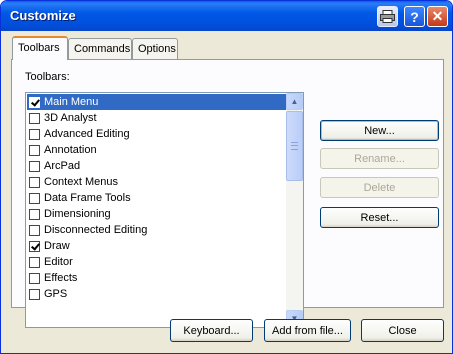 This screenshot has height=354, width=453. I want to click on list-item: 3D Analyst, so click(157, 118).